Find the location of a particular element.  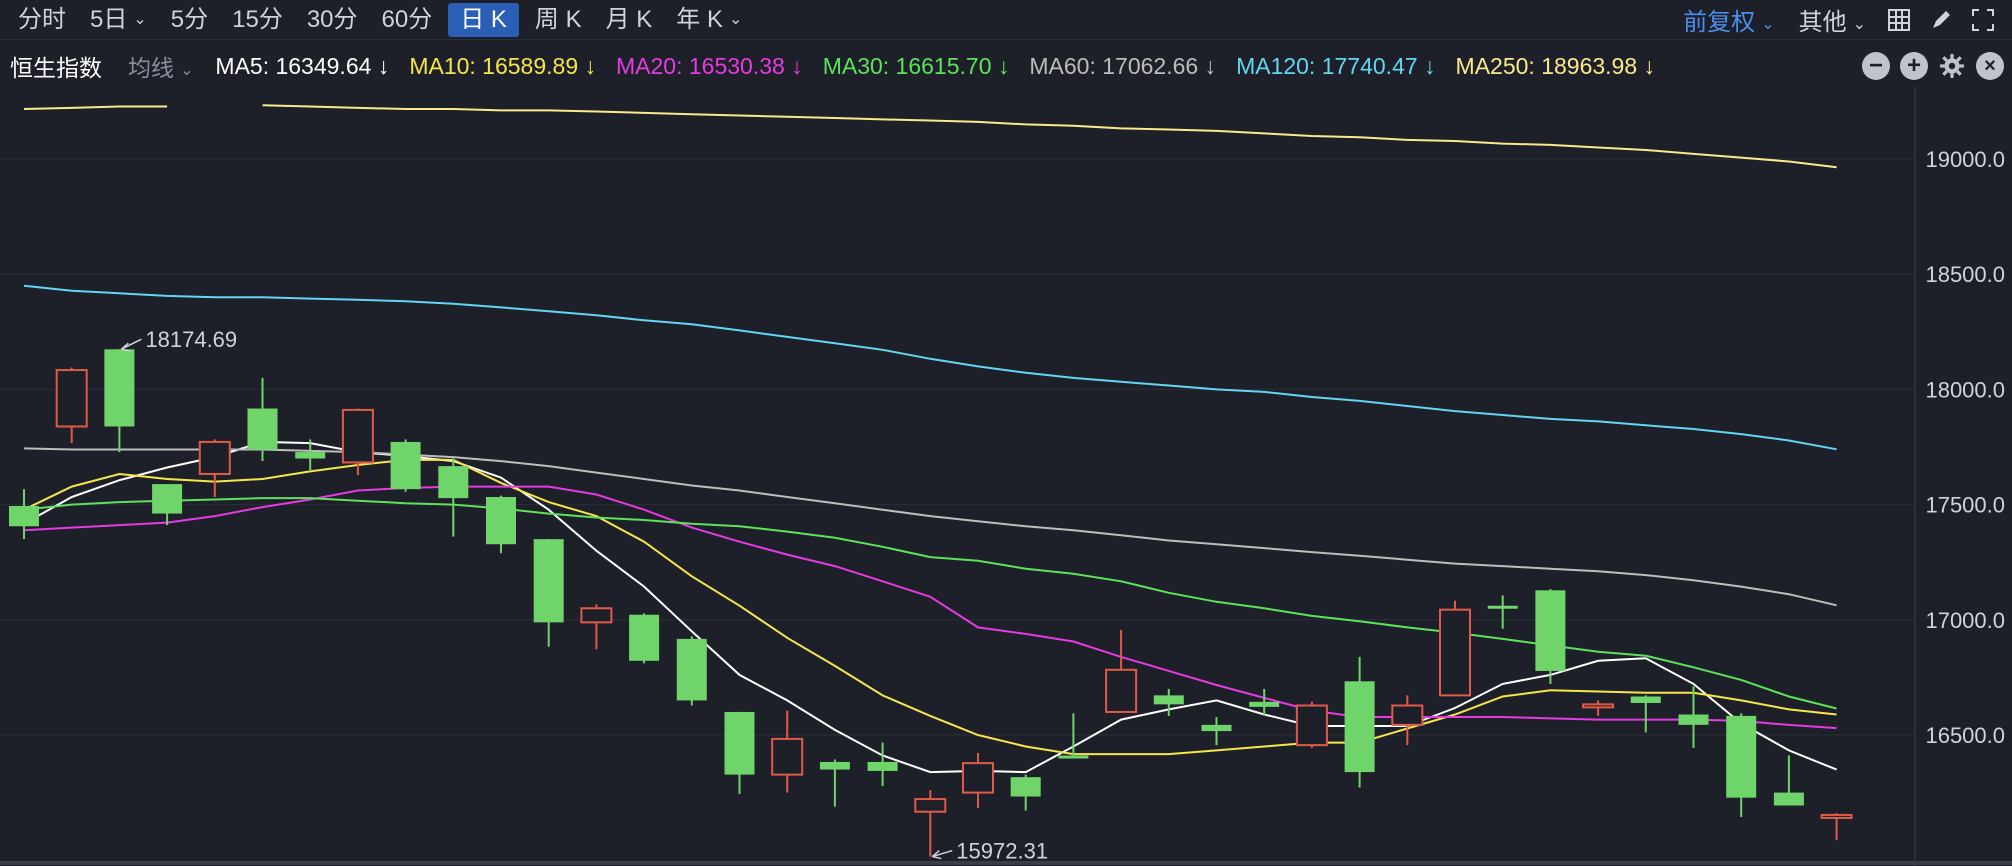

y-tick-label: 16500.0 is located at coordinates (1965, 735).